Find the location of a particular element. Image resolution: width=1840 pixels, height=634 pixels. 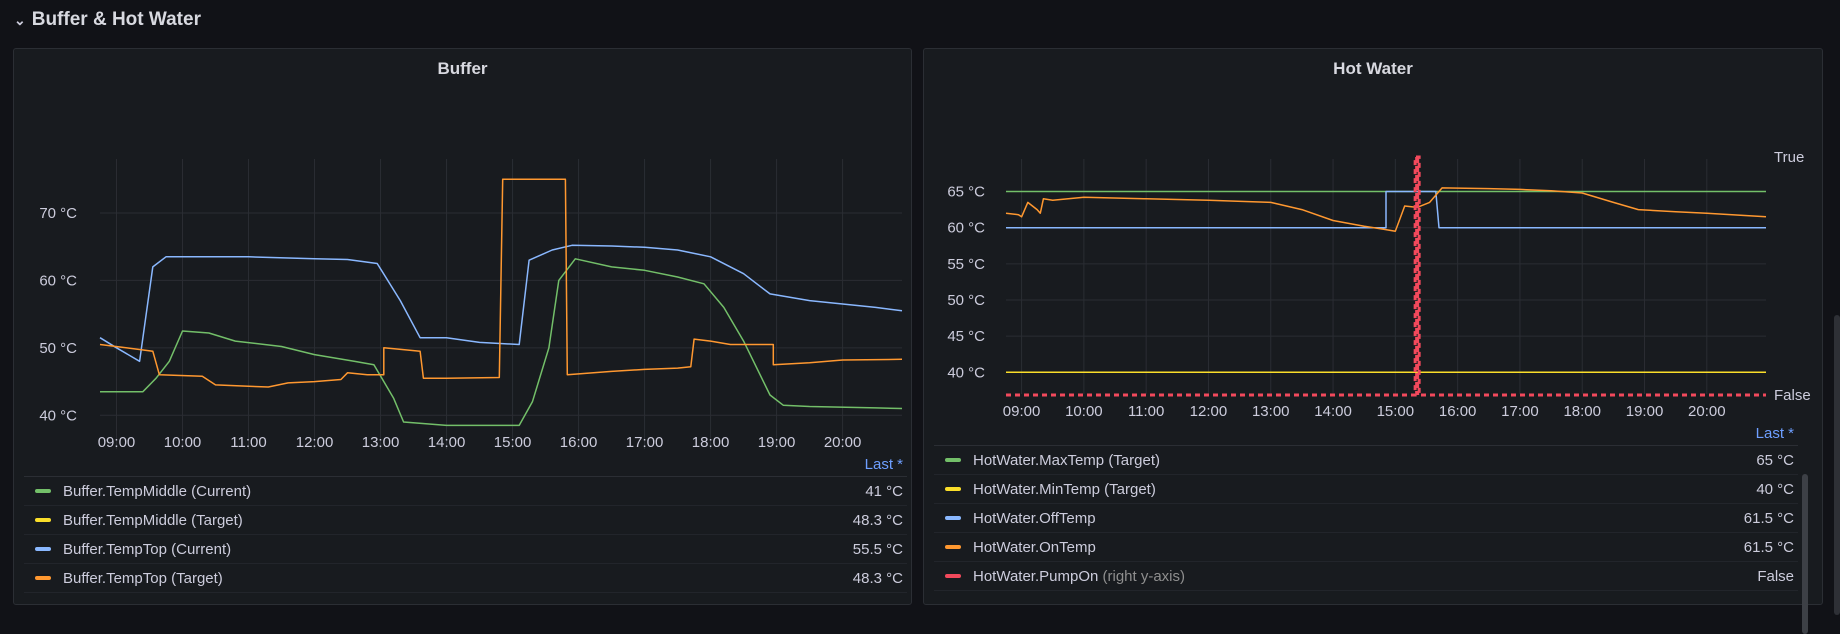

legend-item: Buffer.TempTop (Target) 48.3 °C is located at coordinates (465, 578).